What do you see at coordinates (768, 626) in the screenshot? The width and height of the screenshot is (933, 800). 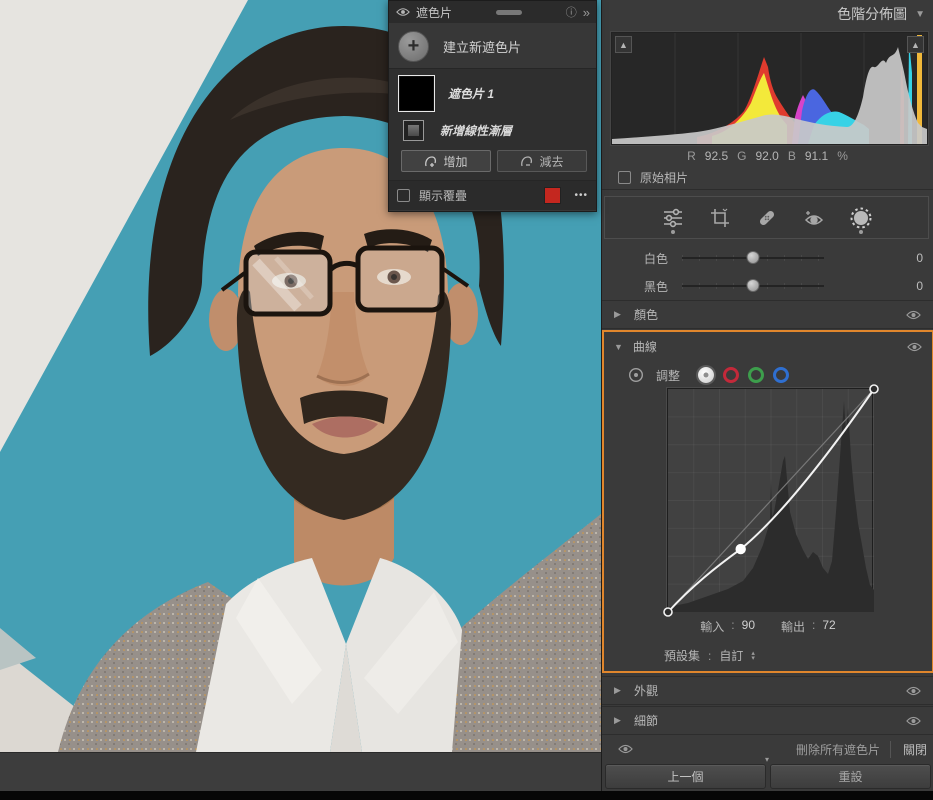 I see `curve-io-readout: 輸入 : 90 輸出 : 72` at bounding box center [768, 626].